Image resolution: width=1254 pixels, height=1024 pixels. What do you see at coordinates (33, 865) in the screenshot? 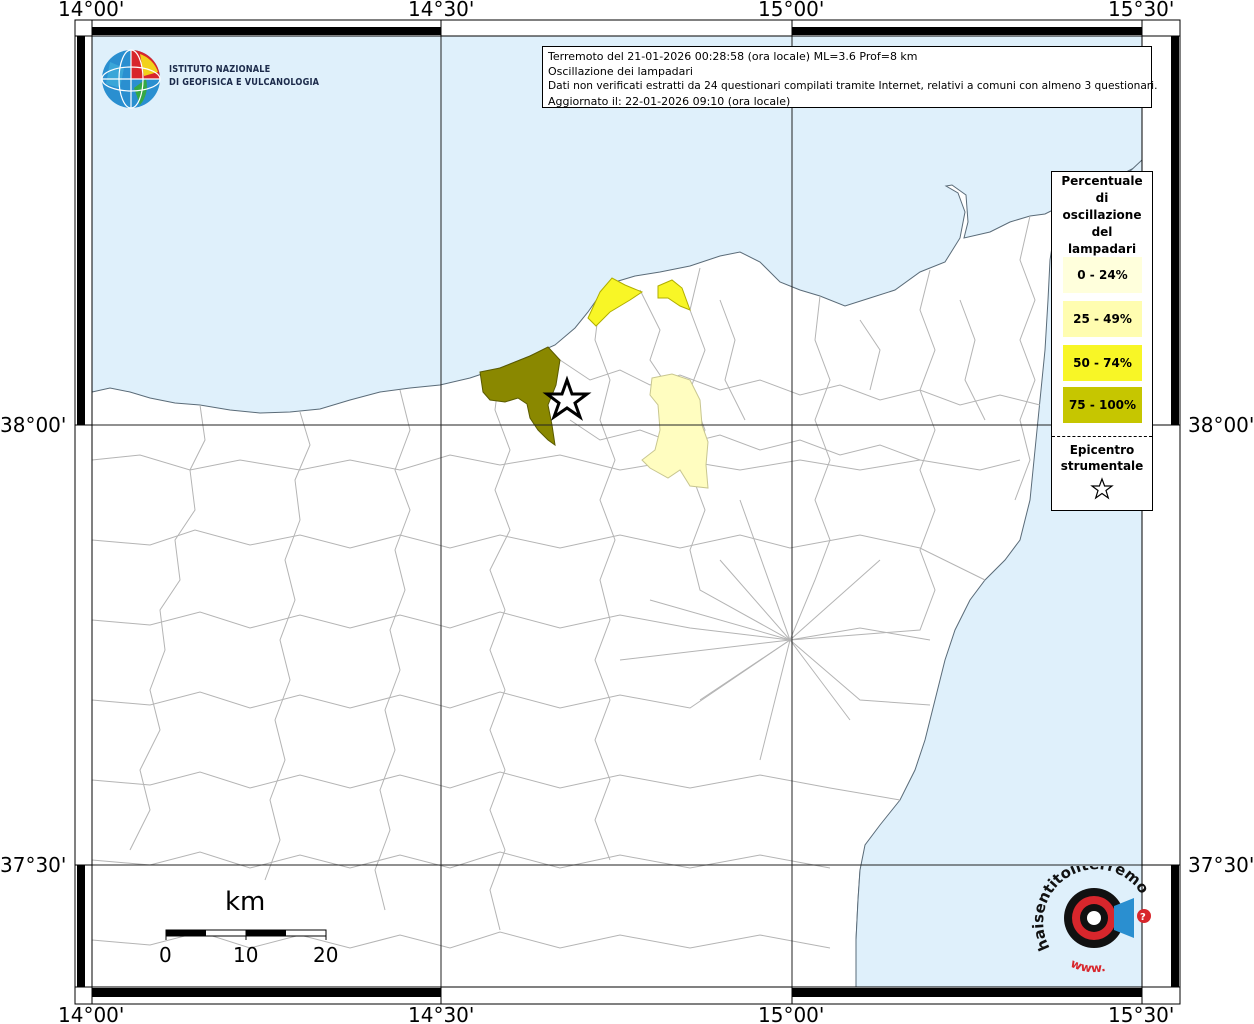
I see `lat-label-left-2: 37°30'` at bounding box center [33, 865].